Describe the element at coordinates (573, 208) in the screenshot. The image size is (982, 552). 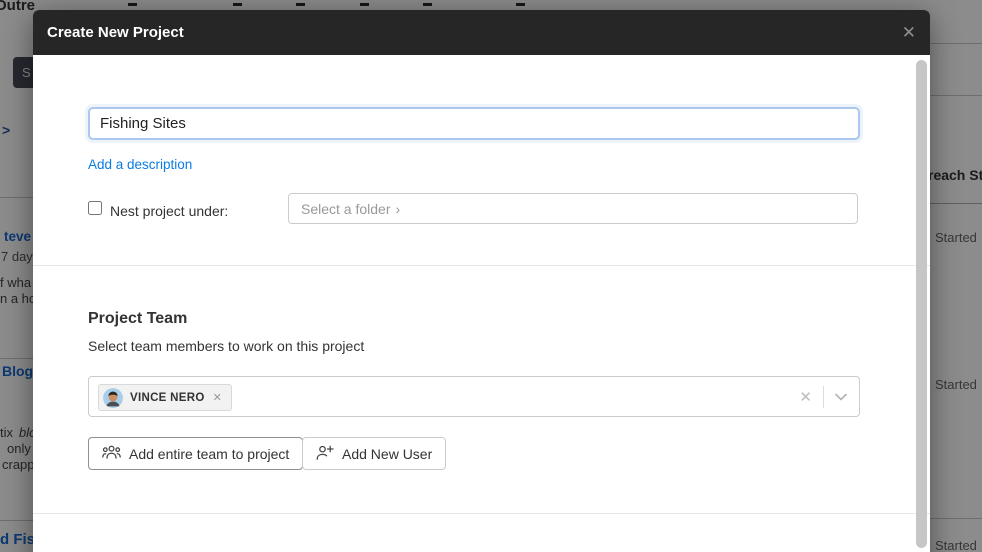
I see `folder-select: Select a folder ›` at that location.